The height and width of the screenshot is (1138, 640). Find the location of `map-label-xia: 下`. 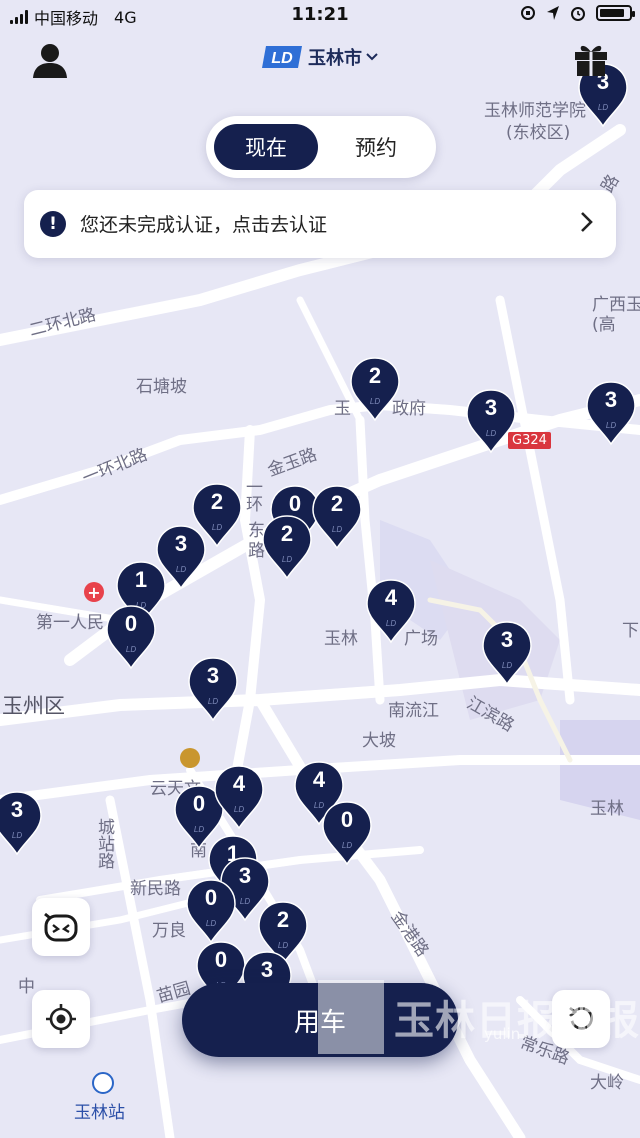

map-label-xia: 下 is located at coordinates (630, 631).